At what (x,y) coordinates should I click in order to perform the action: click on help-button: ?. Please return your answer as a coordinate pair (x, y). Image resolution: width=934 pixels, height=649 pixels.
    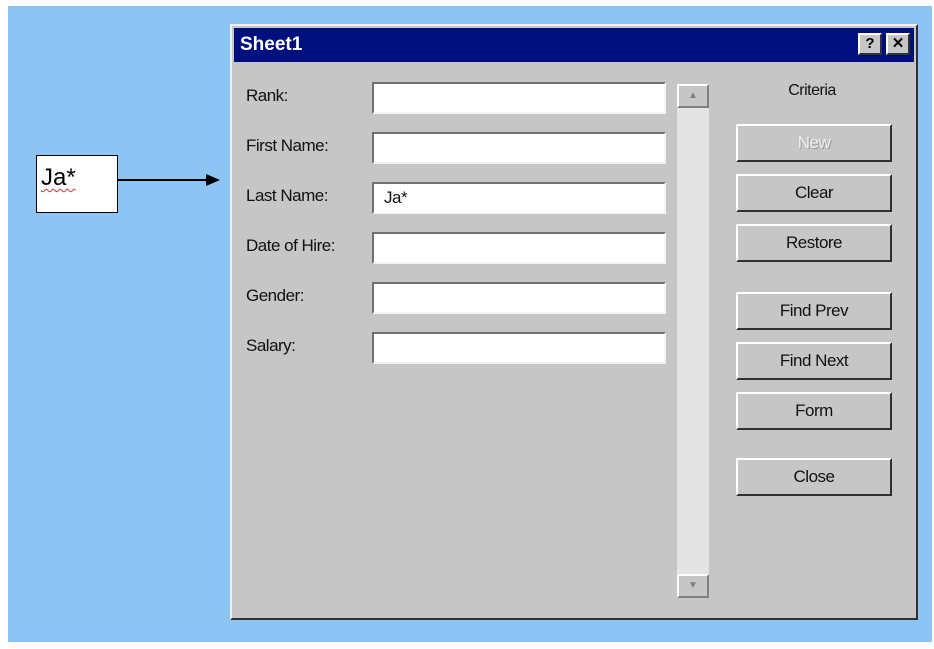
    Looking at the image, I should click on (870, 44).